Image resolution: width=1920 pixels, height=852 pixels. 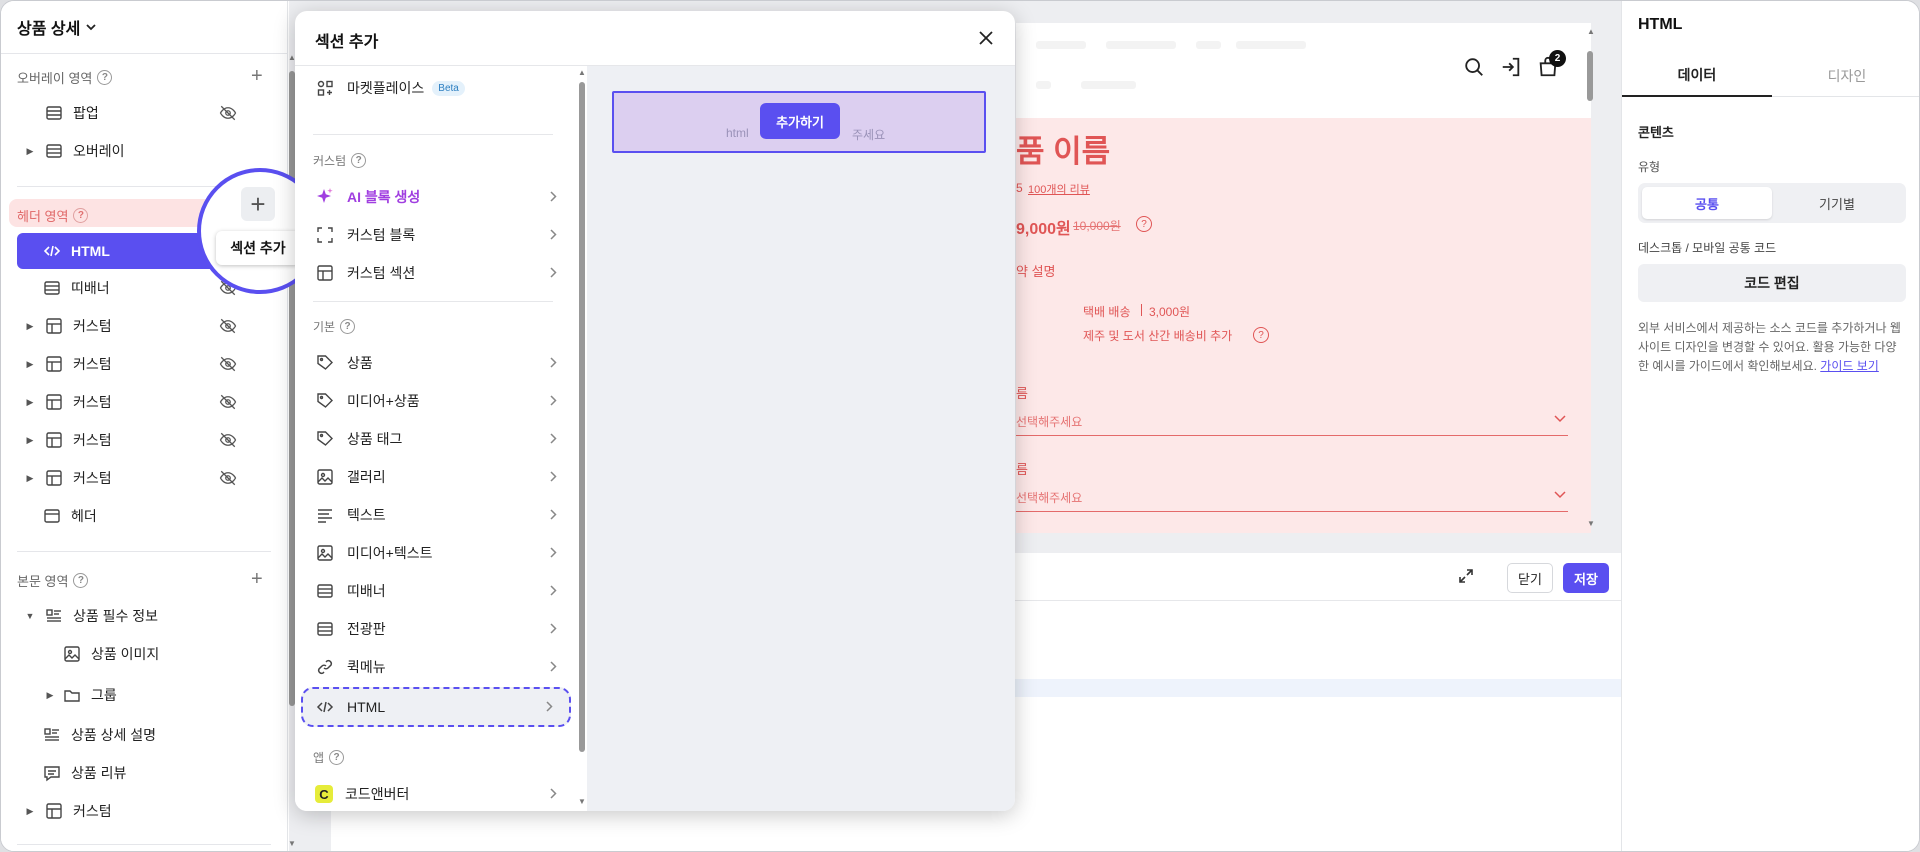 I want to click on tree-item-popup: 팝업, so click(x=144, y=113).